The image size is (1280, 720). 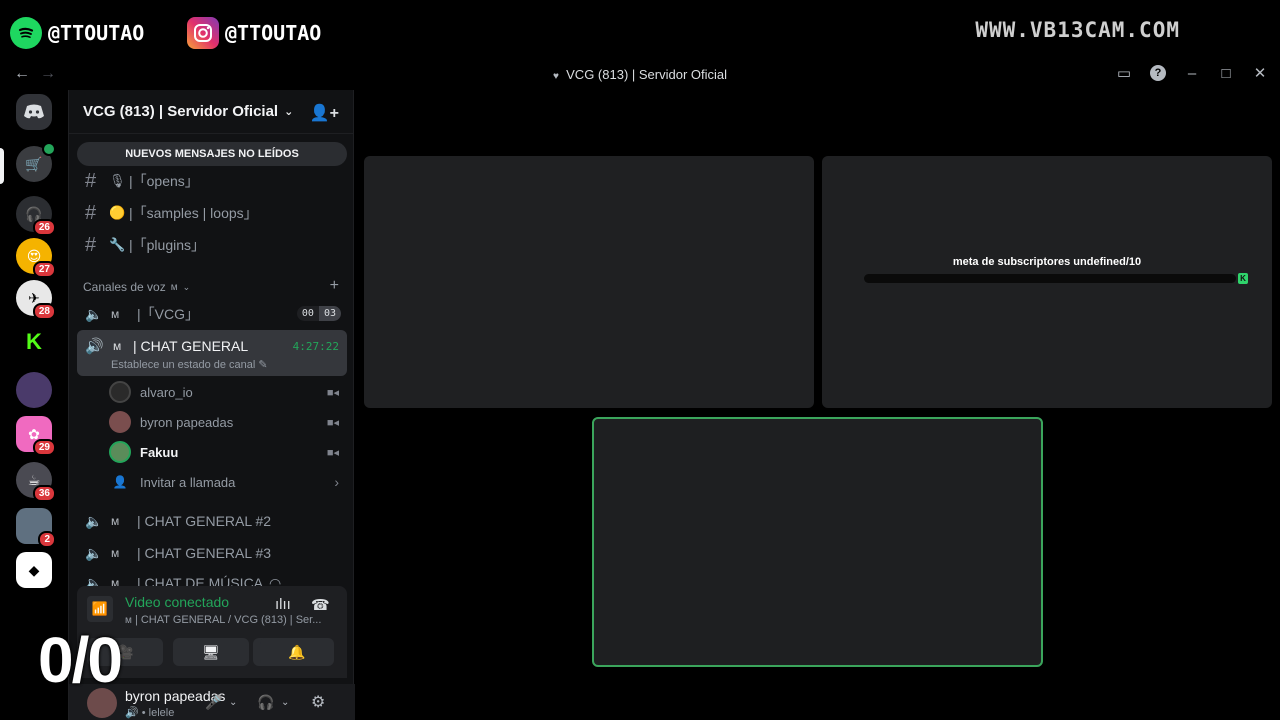 What do you see at coordinates (315, 346) in the screenshot?
I see `call-timer: 4:27:22` at bounding box center [315, 346].